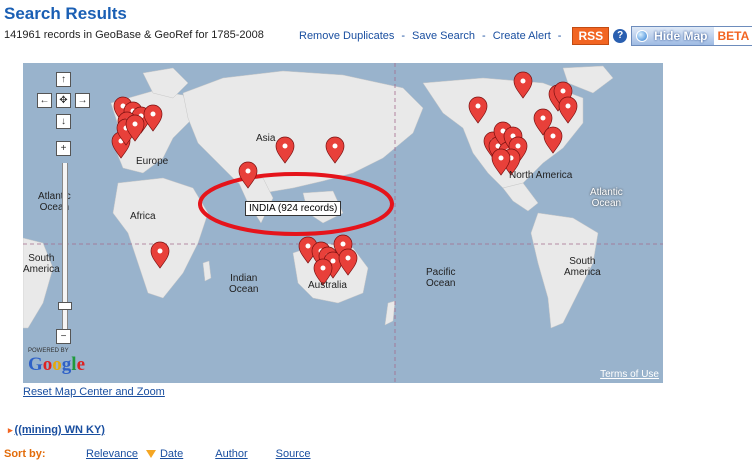  Describe the element at coordinates (25, 454) in the screenshot. I see `sort-label: Sort by:` at that location.